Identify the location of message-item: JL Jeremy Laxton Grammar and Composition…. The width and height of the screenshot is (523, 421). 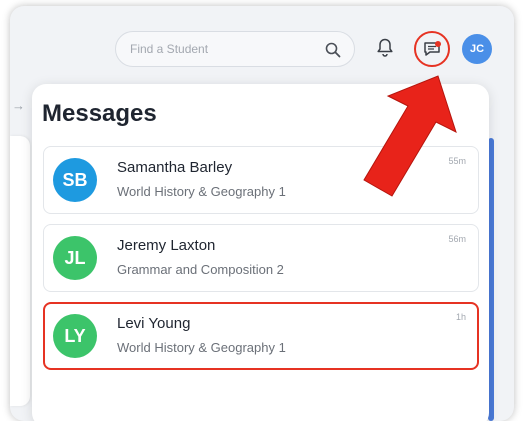
(261, 258).